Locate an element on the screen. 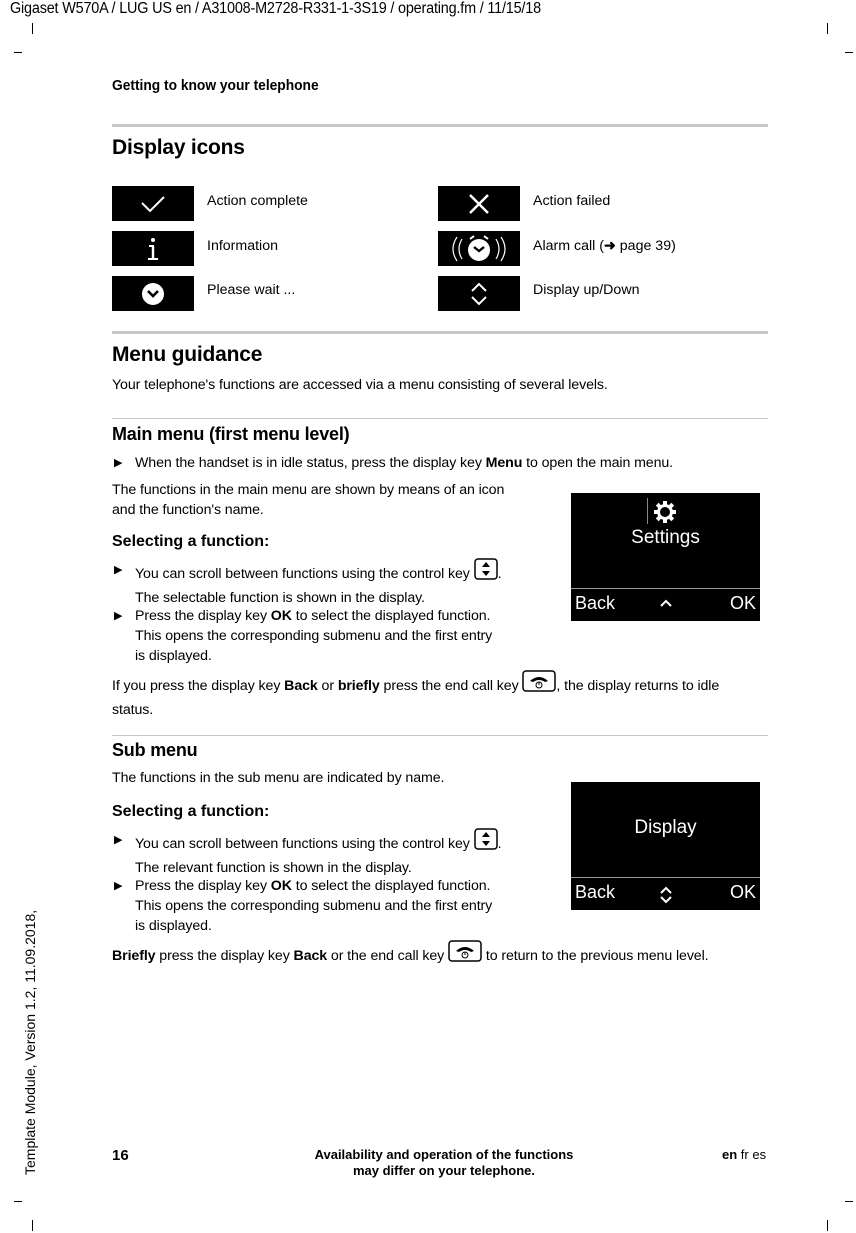 This screenshot has width=856, height=1233. info-icon is located at coordinates (153, 248).